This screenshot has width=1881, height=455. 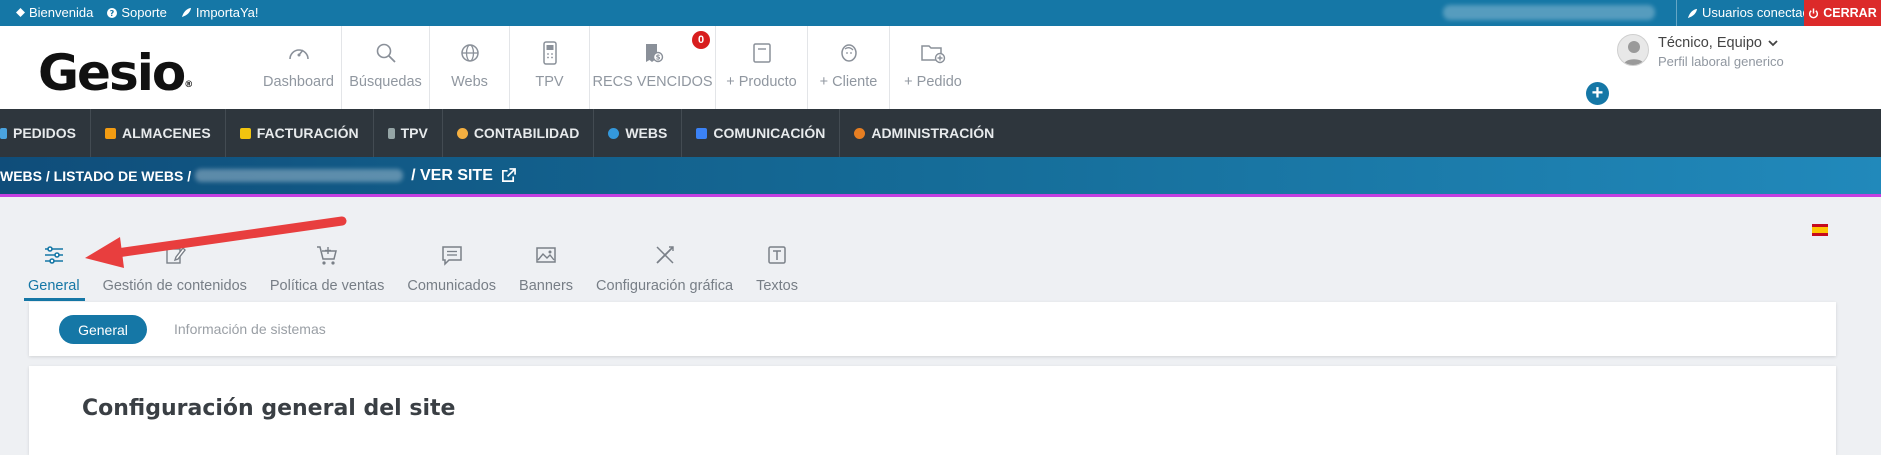 I want to click on logout-button: CERRAR, so click(x=1842, y=13).